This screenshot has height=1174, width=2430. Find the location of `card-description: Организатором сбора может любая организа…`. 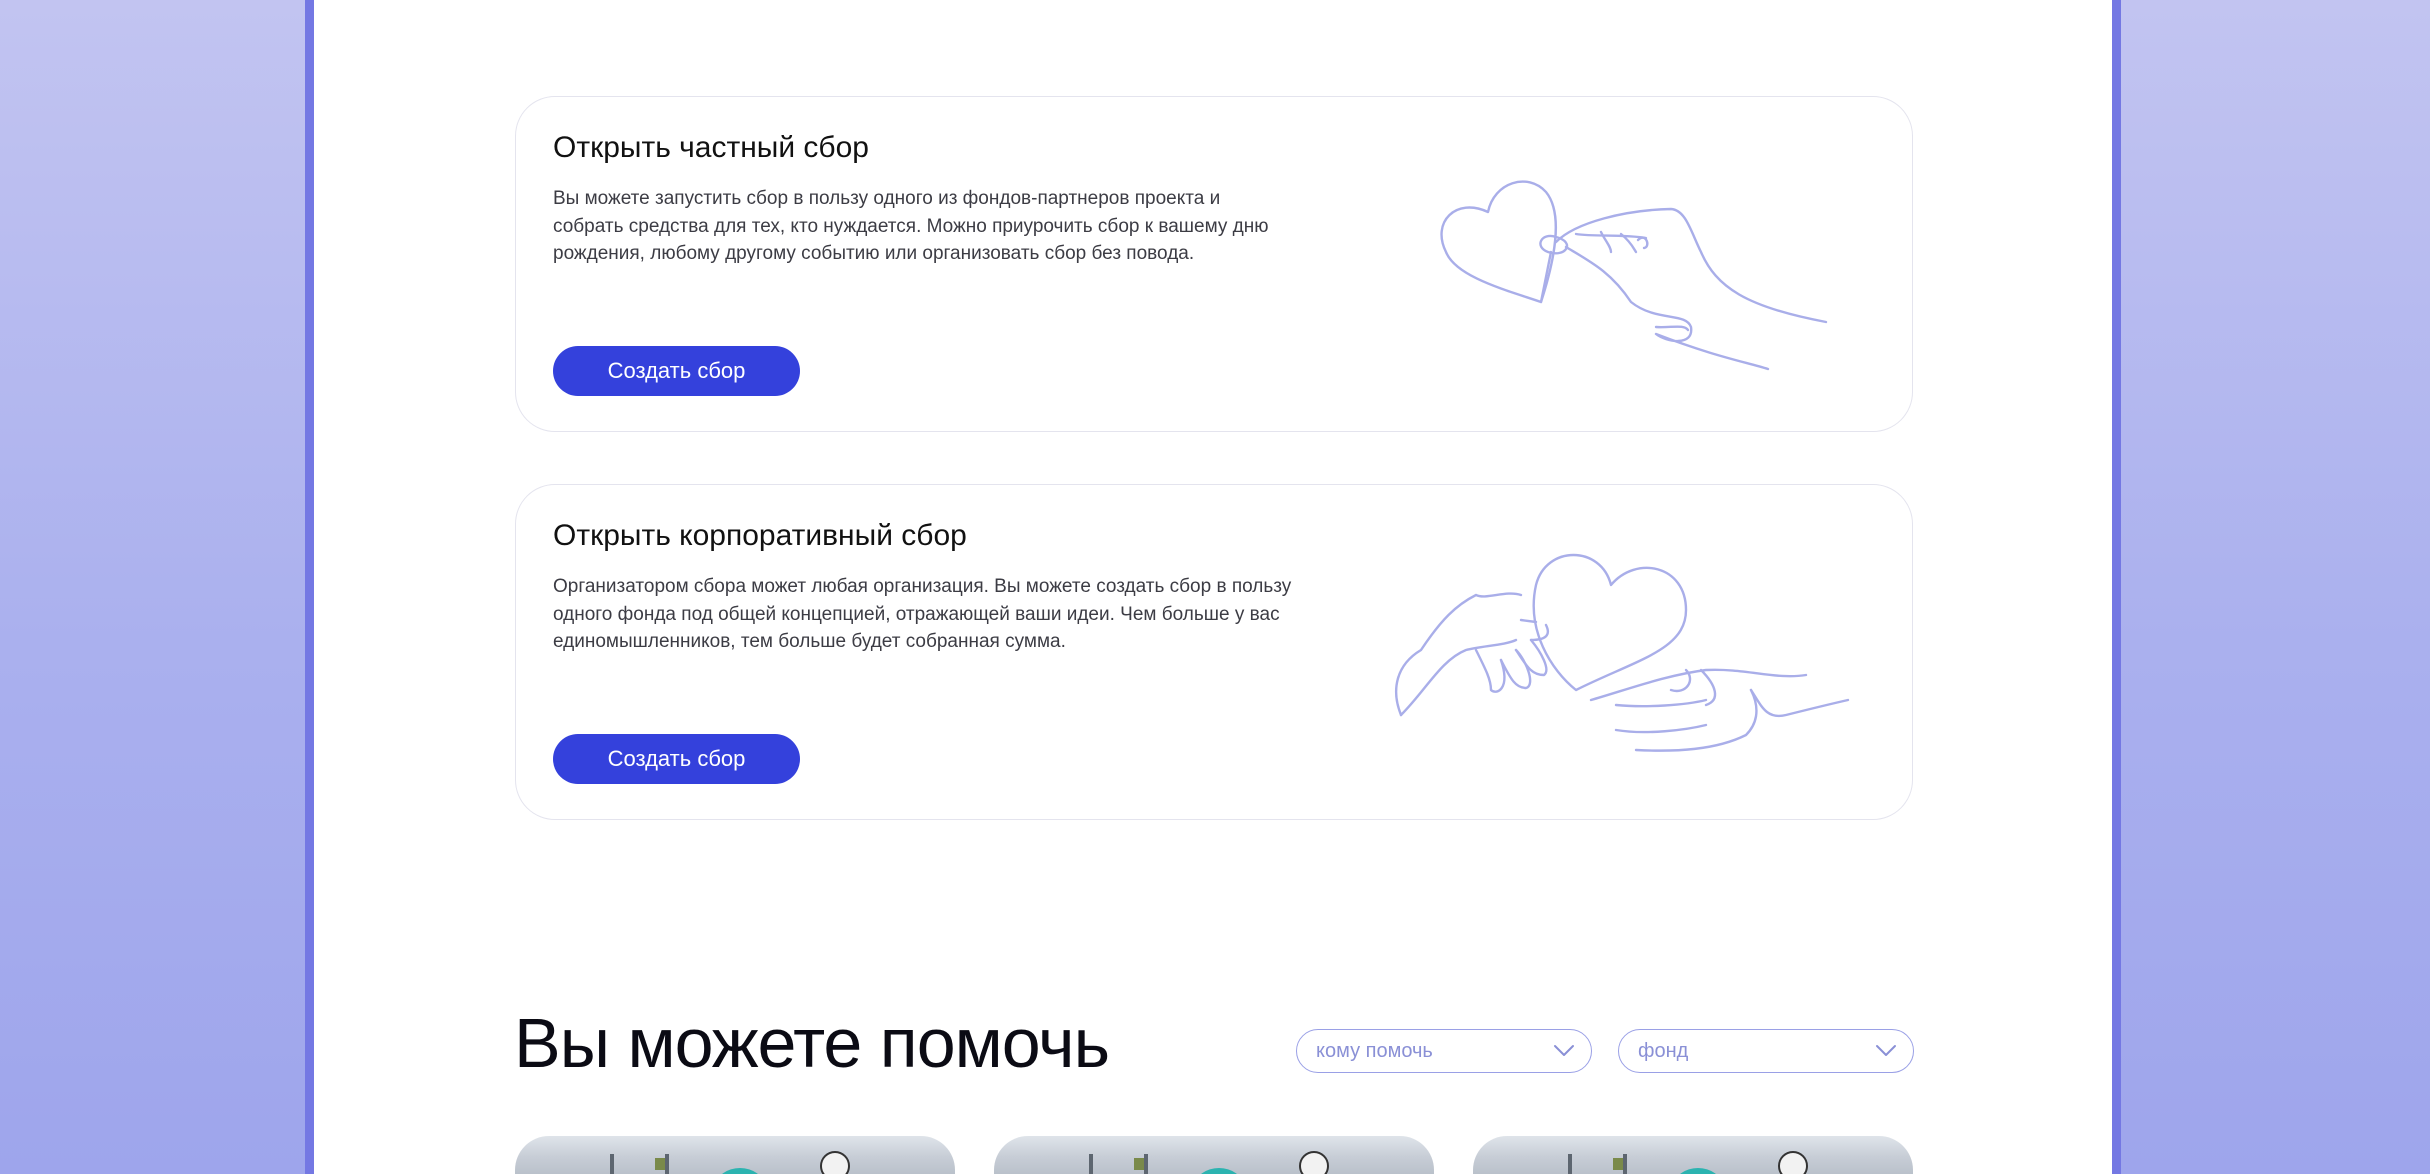

card-description: Организатором сбора может любая организа… is located at coordinates (922, 614).